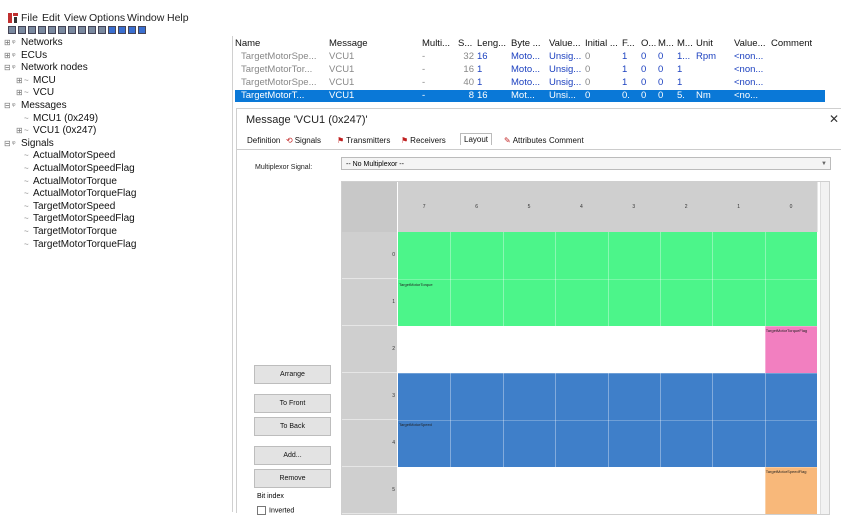 The height and width of the screenshot is (515, 841). What do you see at coordinates (348, 44) in the screenshot?
I see `column-header: Message` at bounding box center [348, 44].